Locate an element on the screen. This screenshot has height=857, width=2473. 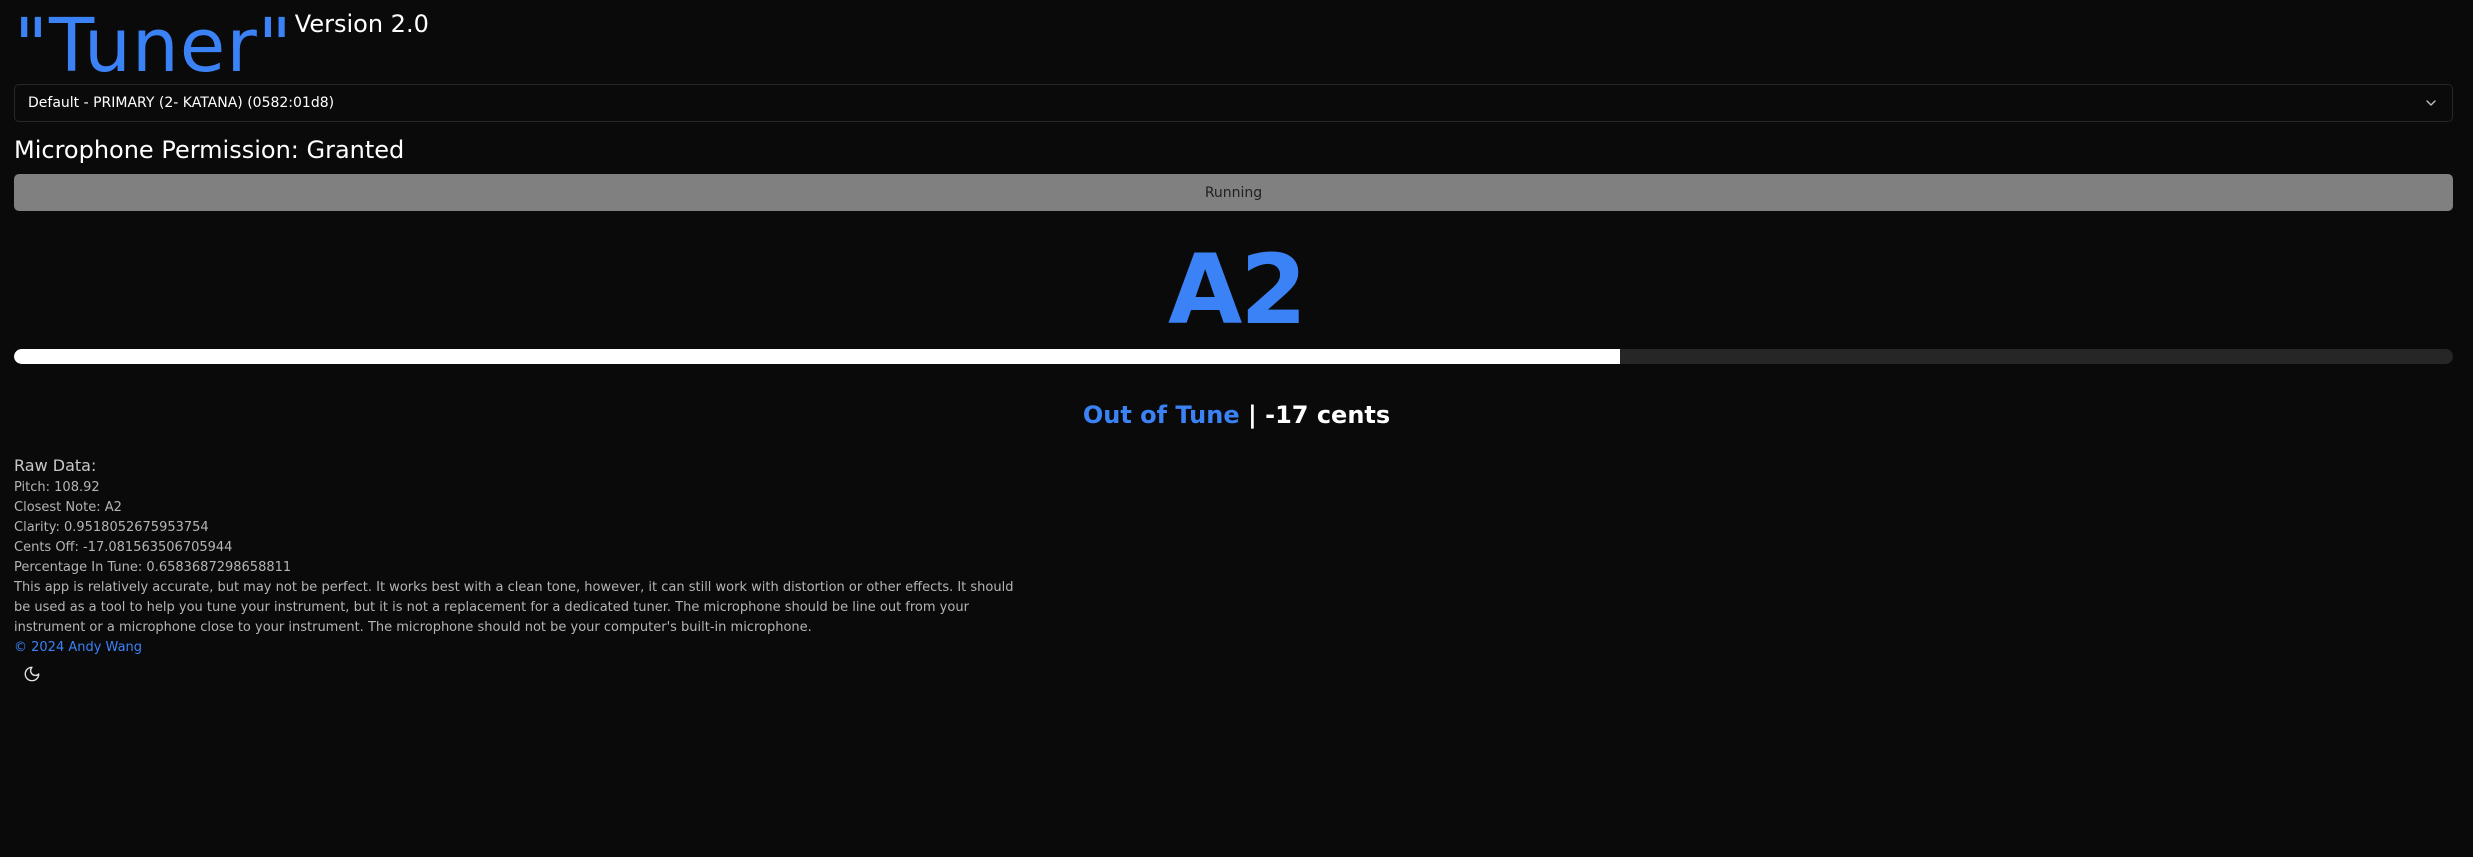
tune-status-word: Out of Tune is located at coordinates (1161, 415).